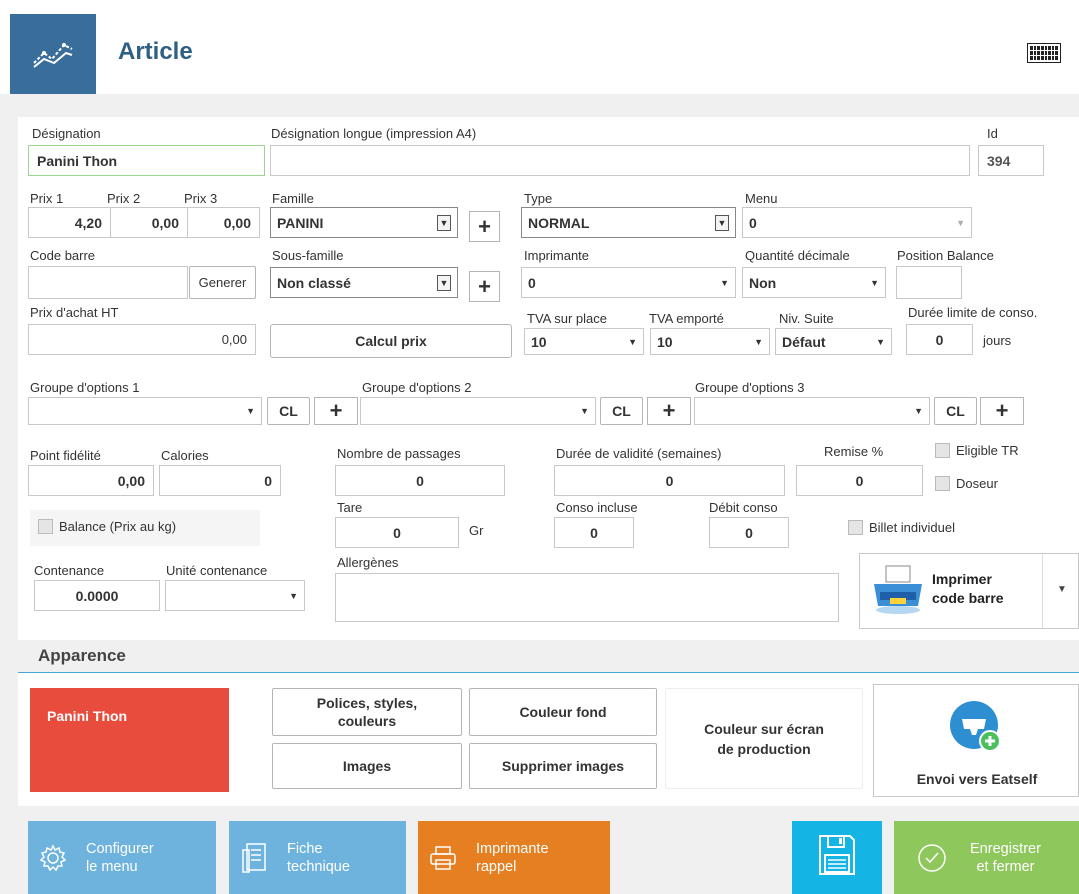  What do you see at coordinates (514, 857) in the screenshot?
I see `imprimante-rappel-button: Imprimante rappel` at bounding box center [514, 857].